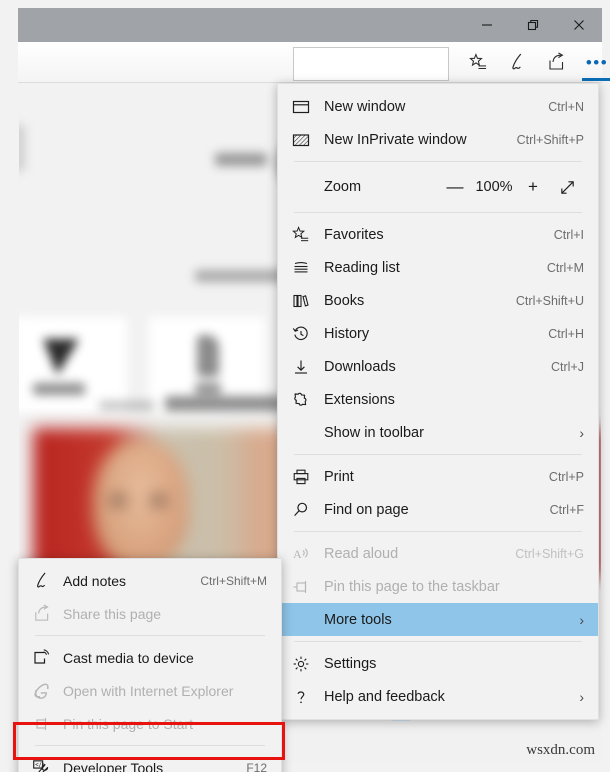  Describe the element at coordinates (41, 765) in the screenshot. I see `developer-tools-icon: </>` at that location.